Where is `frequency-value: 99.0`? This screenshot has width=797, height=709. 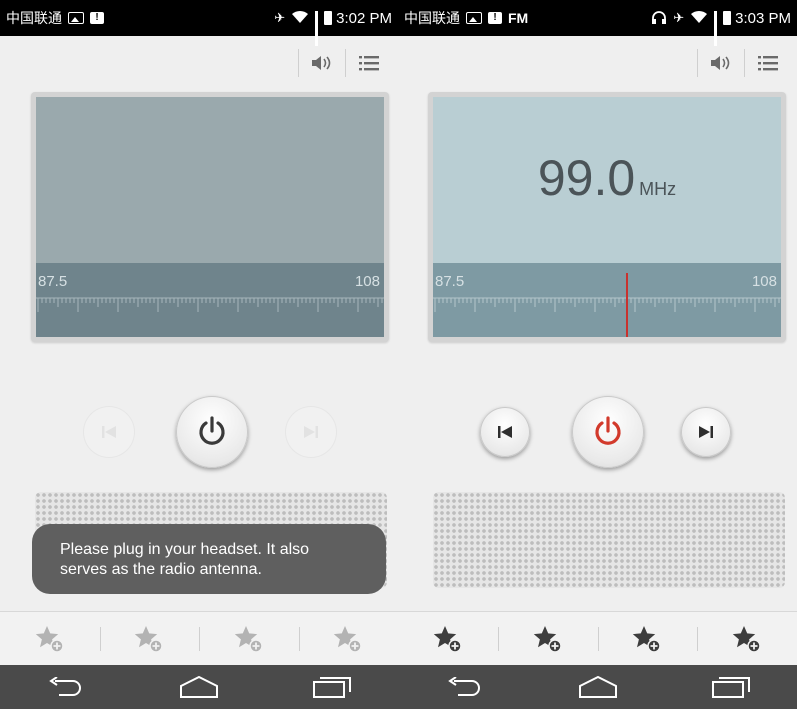 frequency-value: 99.0 is located at coordinates (586, 178).